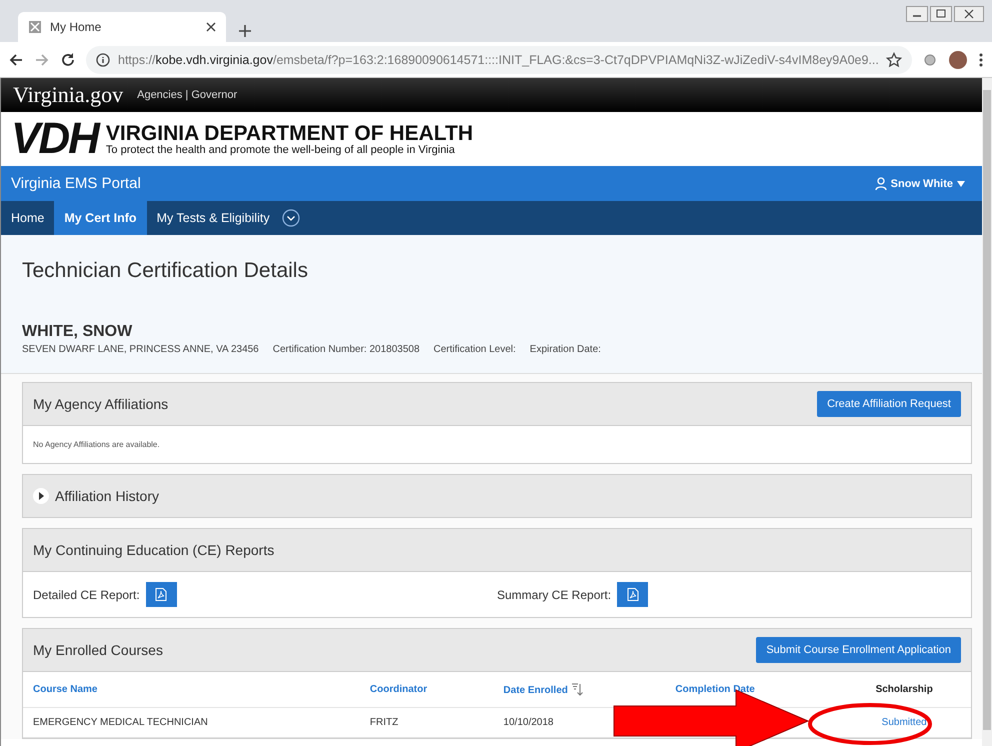 This screenshot has width=992, height=746. Describe the element at coordinates (919, 183) in the screenshot. I see `user-menu: Snow White` at that location.